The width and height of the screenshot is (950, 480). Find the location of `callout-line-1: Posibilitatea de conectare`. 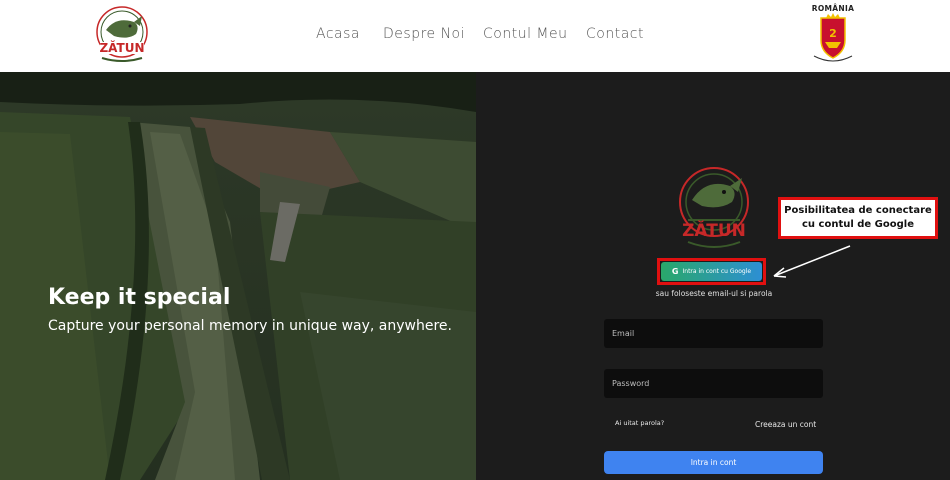

callout-line-1: Posibilitatea de conectare is located at coordinates (858, 210).